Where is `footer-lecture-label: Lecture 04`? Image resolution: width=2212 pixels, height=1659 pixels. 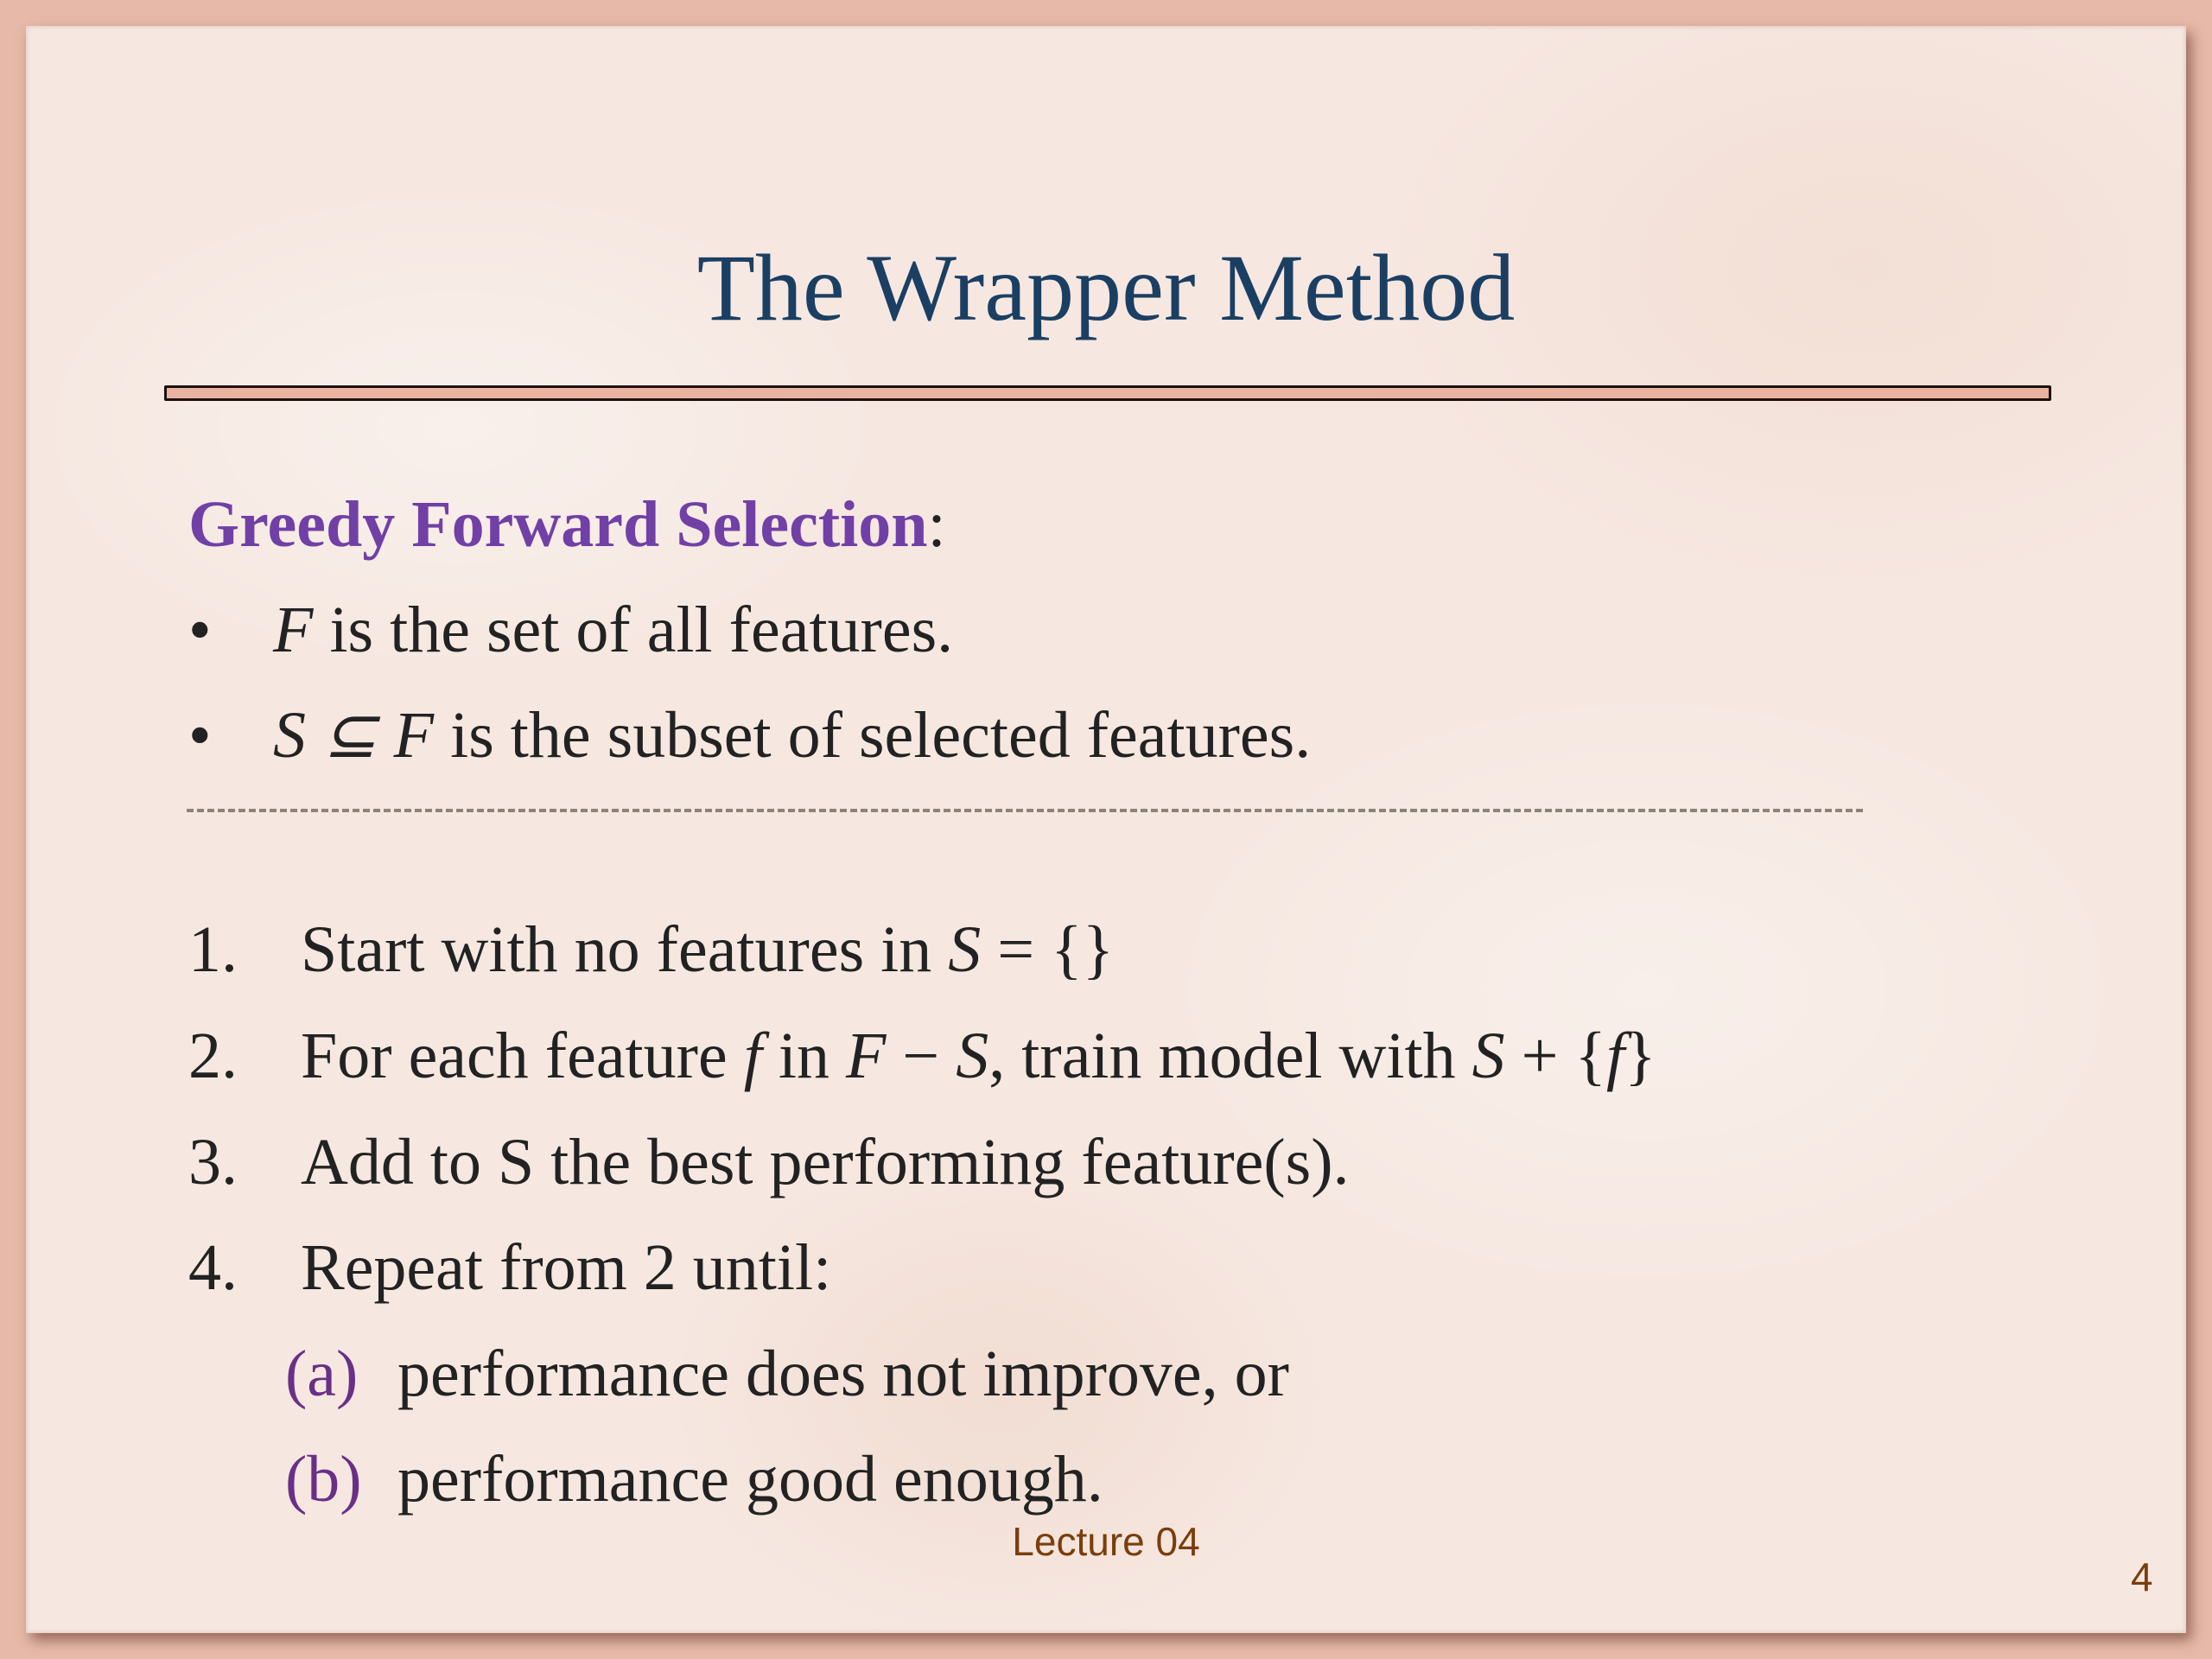 footer-lecture-label: Lecture 04 is located at coordinates (1106, 1541).